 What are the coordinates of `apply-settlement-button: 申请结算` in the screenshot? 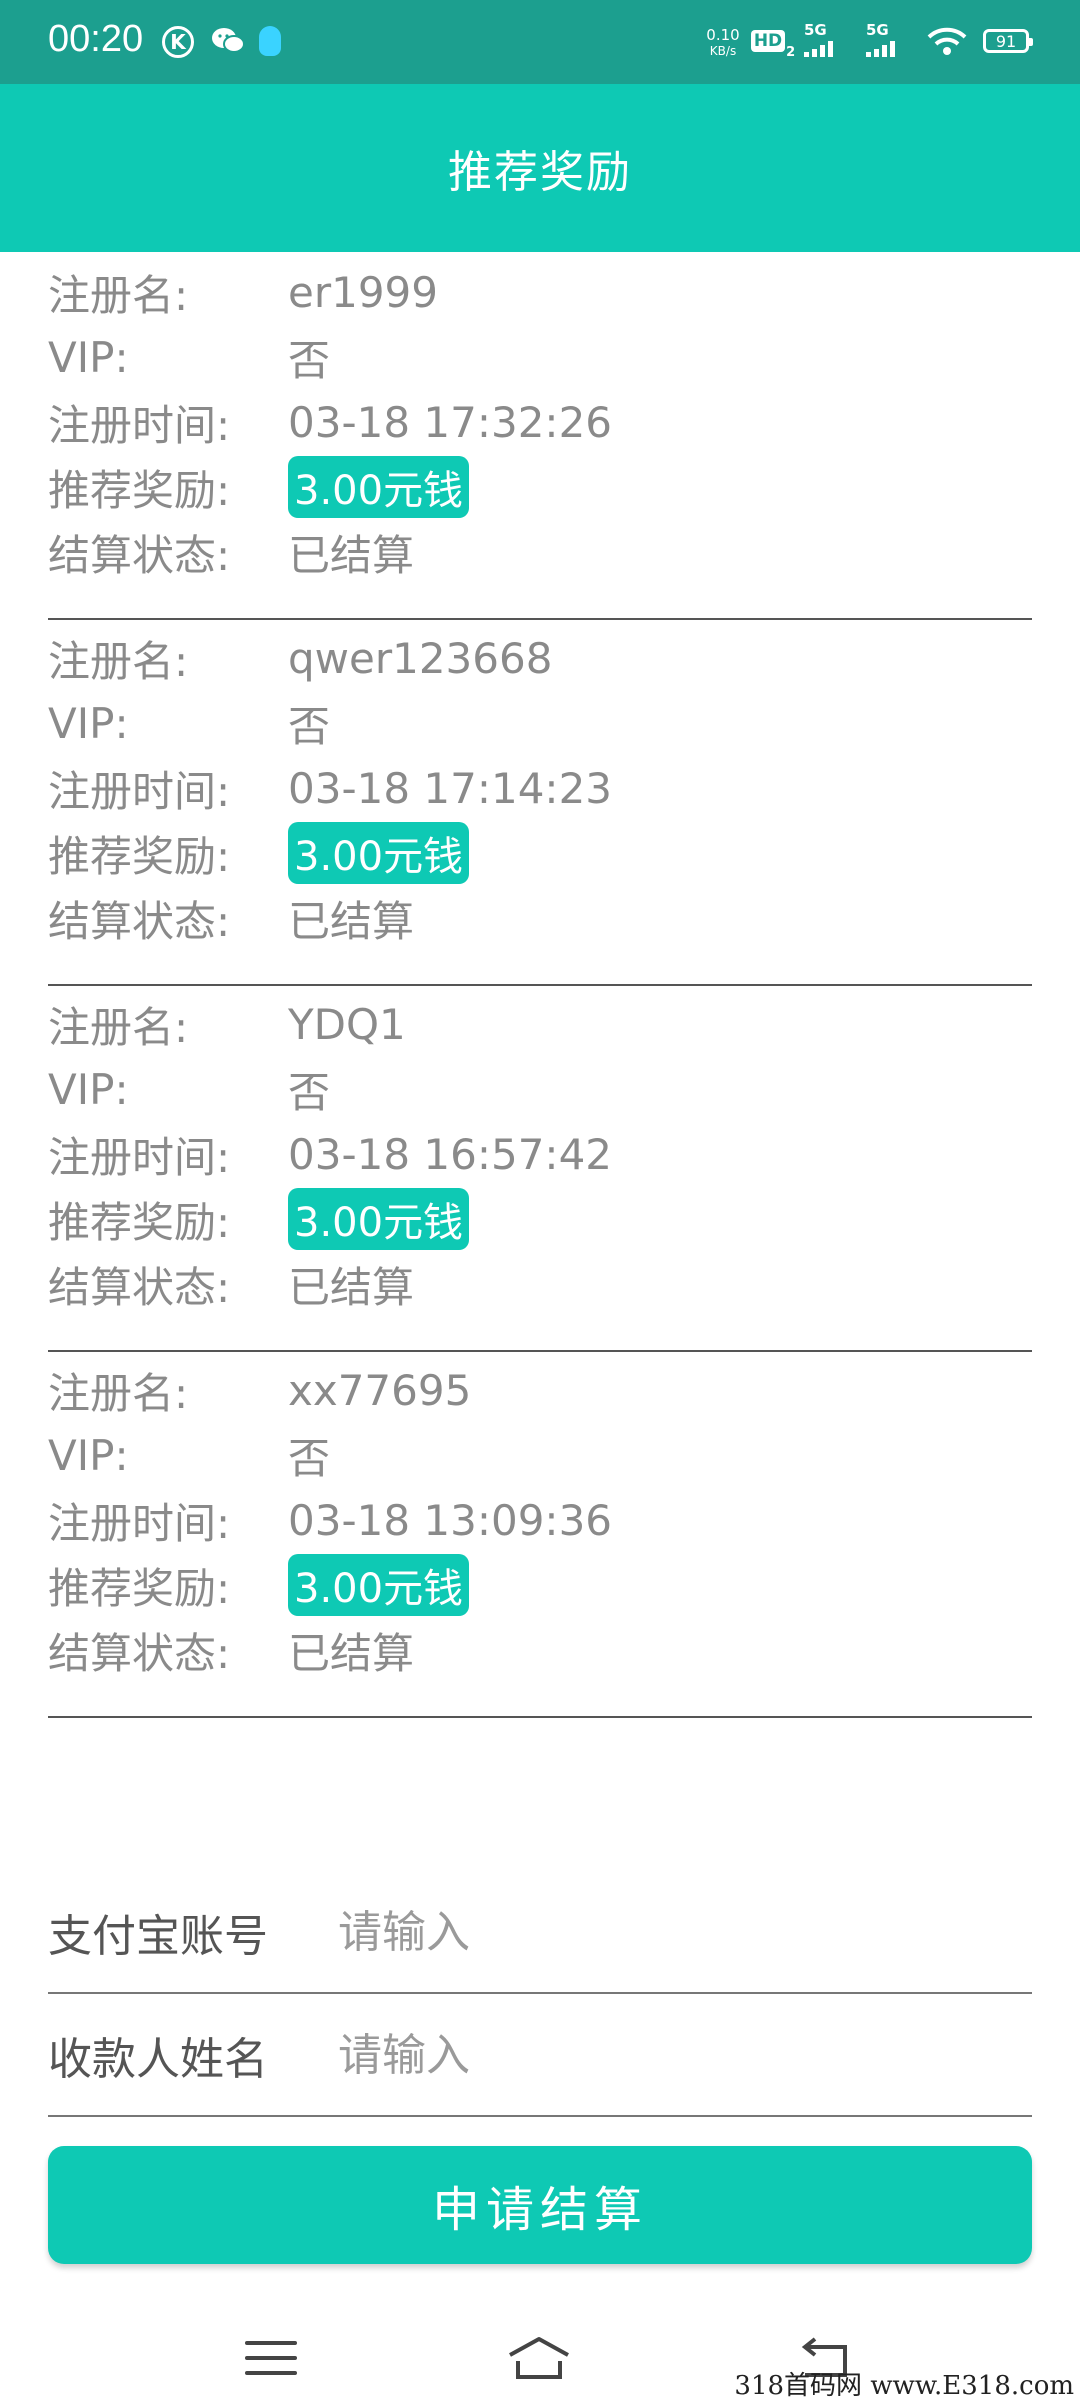 It's located at (540, 2205).